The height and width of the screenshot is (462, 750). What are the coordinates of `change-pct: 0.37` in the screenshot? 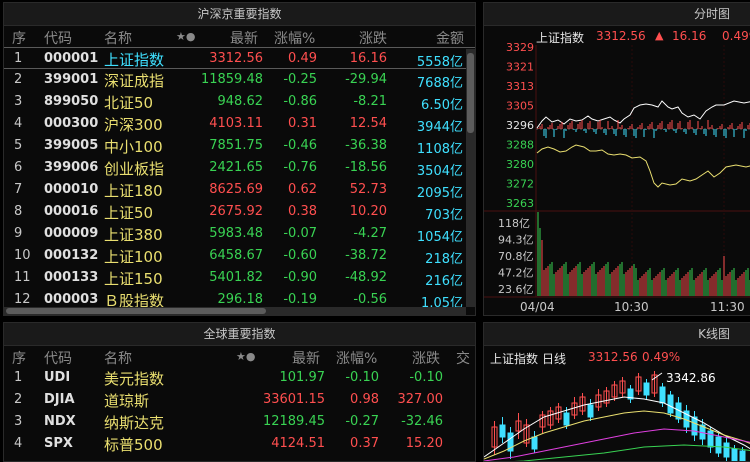 It's located at (364, 443).